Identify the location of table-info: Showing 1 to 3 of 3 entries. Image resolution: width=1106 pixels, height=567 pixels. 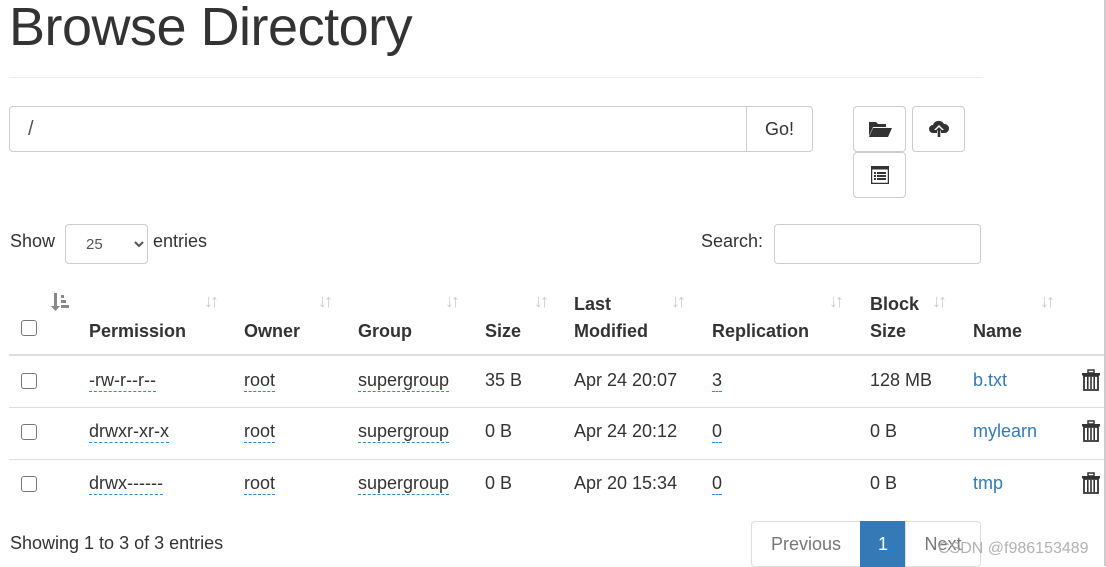
(117, 543).